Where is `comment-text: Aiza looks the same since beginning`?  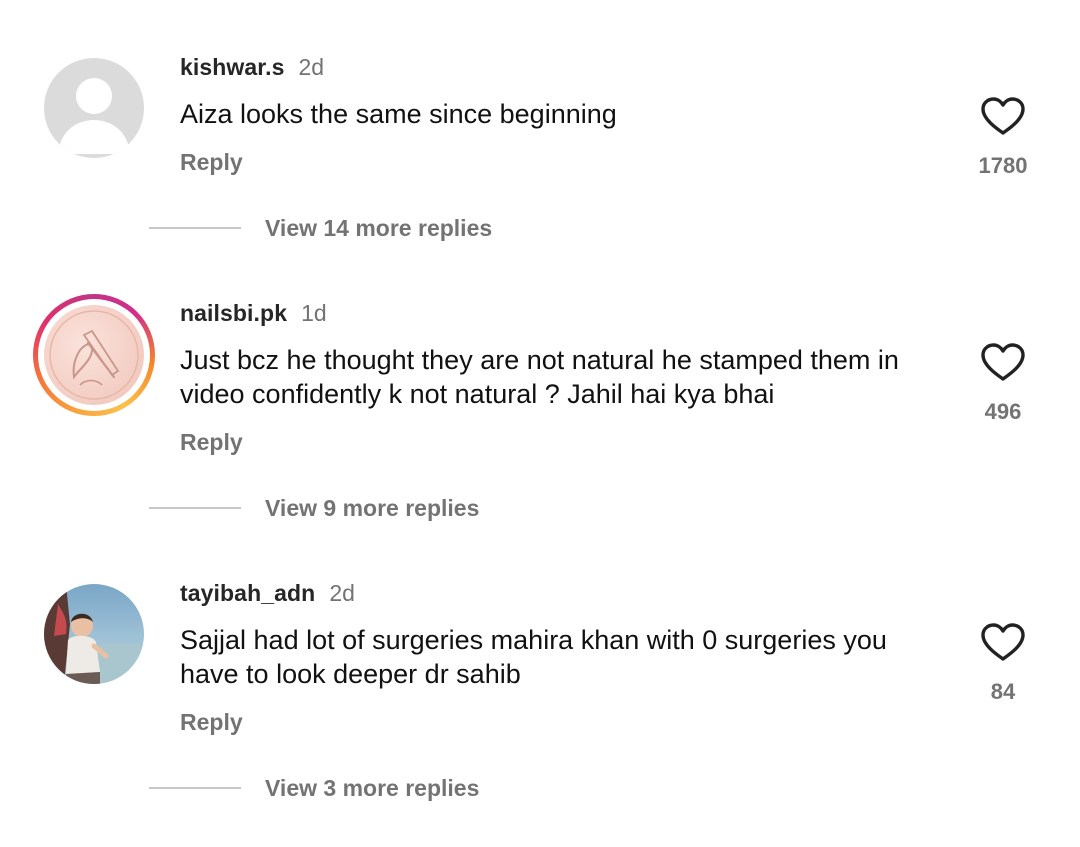
comment-text: Aiza looks the same since beginning is located at coordinates (398, 114).